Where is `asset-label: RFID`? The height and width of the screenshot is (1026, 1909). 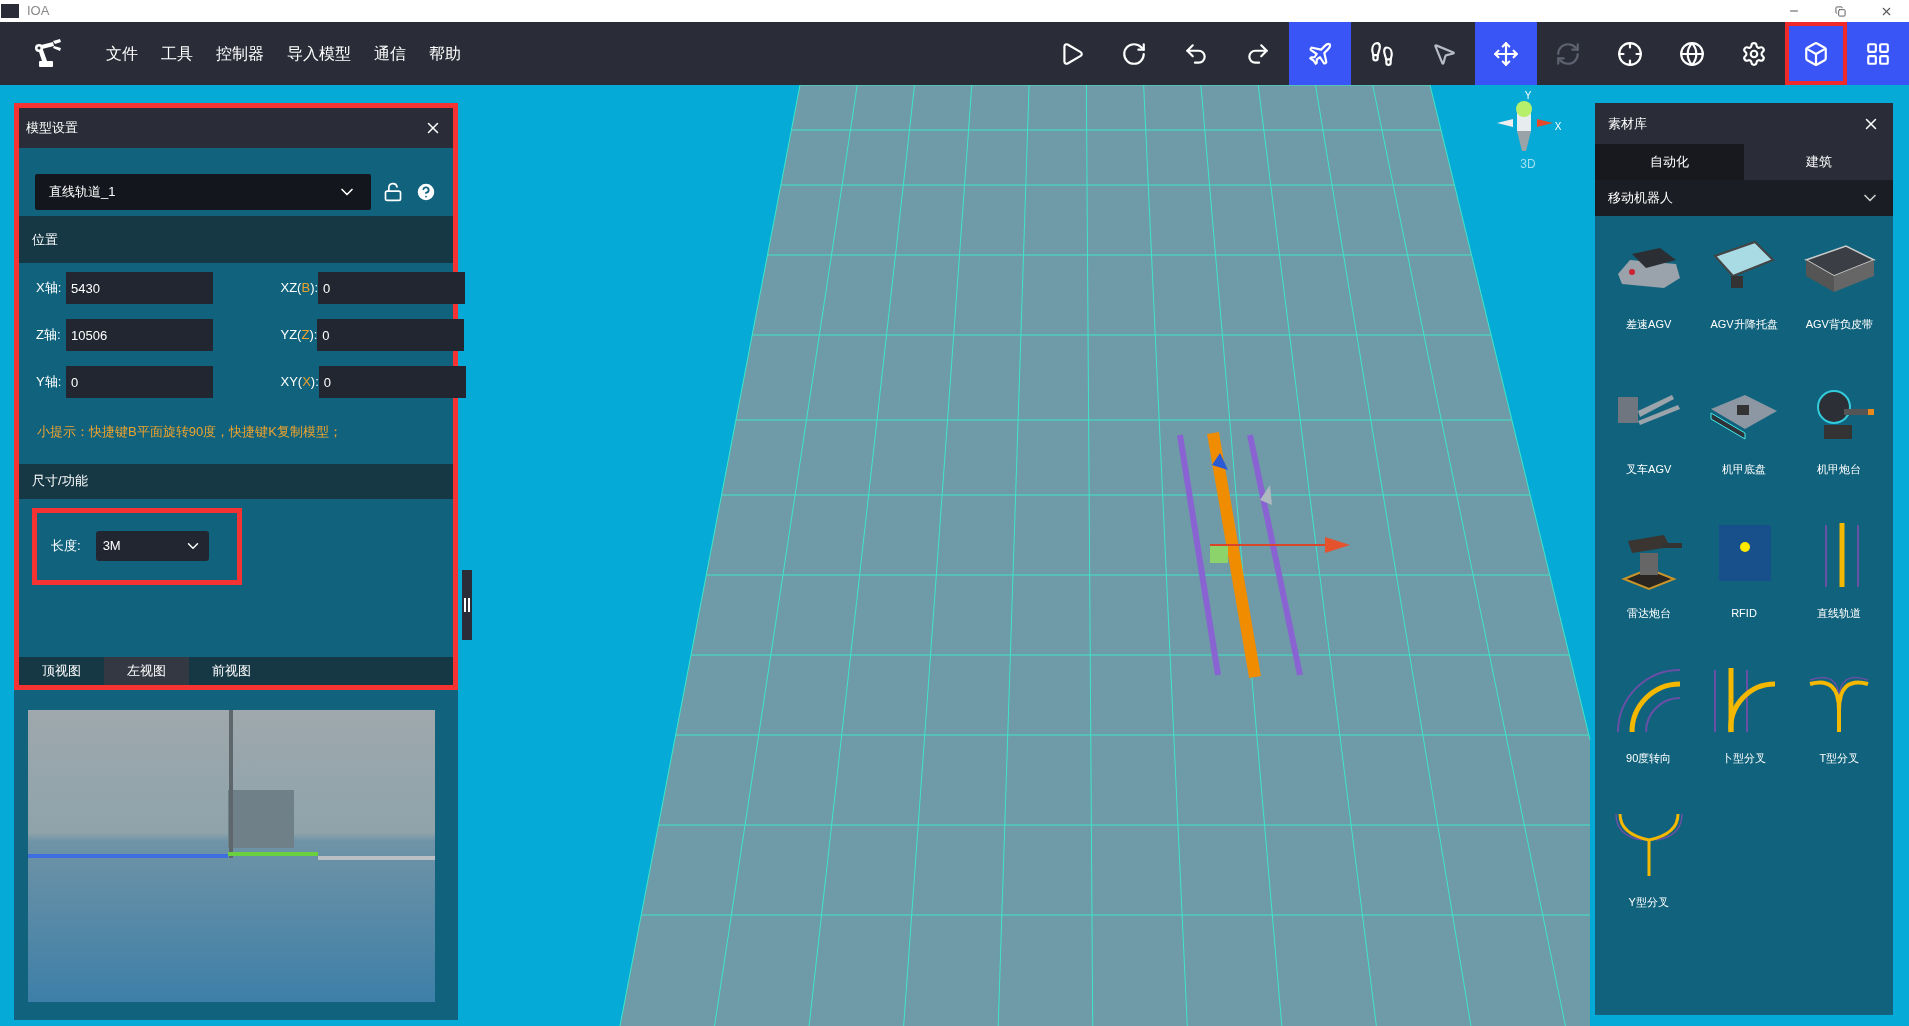
asset-label: RFID is located at coordinates (1744, 613).